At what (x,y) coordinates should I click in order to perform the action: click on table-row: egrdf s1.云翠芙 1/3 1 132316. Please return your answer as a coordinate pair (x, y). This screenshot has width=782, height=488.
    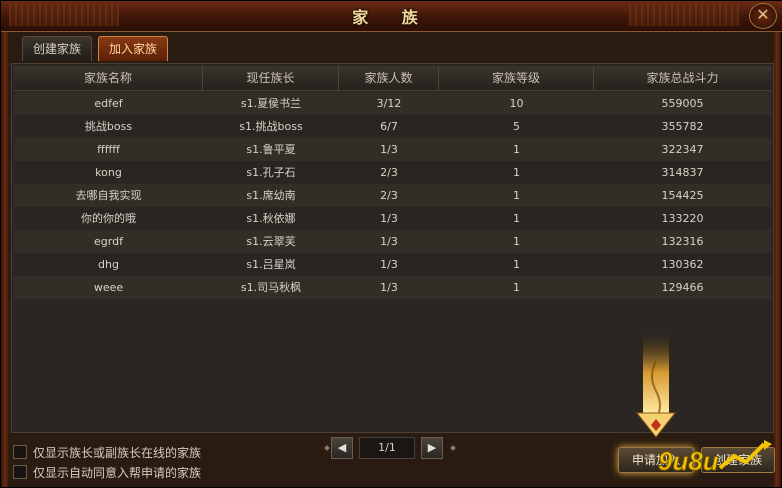
    Looking at the image, I should click on (392, 241).